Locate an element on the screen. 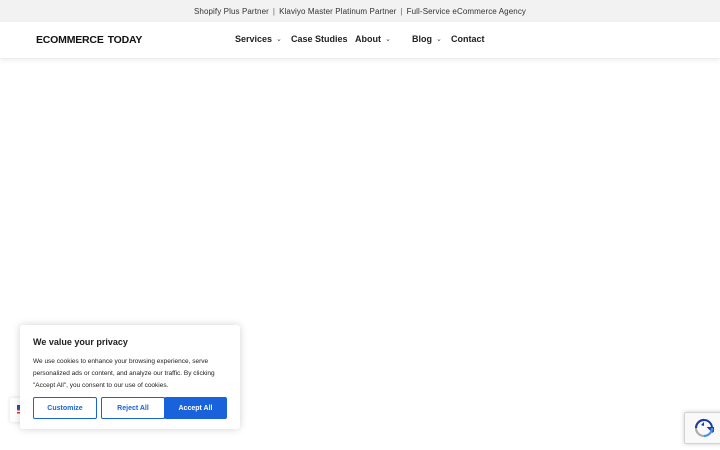  nav-item-blog: Blog ⌄ is located at coordinates (427, 39).